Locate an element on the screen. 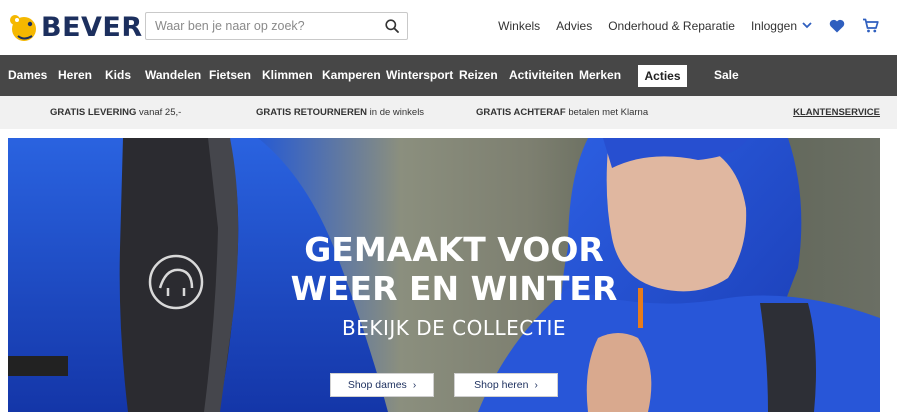 The width and height of the screenshot is (897, 420). shop-dames-label: Shop dames is located at coordinates (377, 385).